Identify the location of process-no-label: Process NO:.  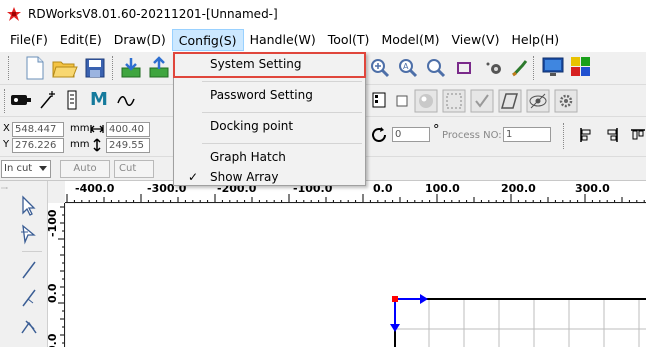
(472, 135).